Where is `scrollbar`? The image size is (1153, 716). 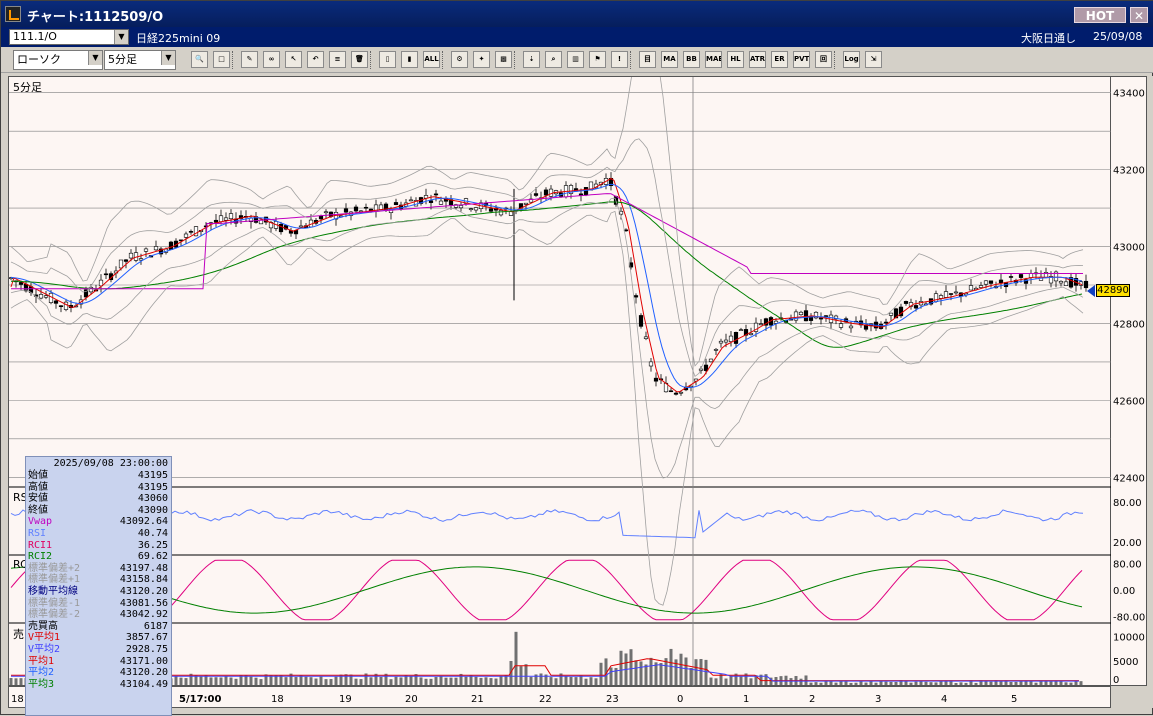 scrollbar is located at coordinates (1150, 392).